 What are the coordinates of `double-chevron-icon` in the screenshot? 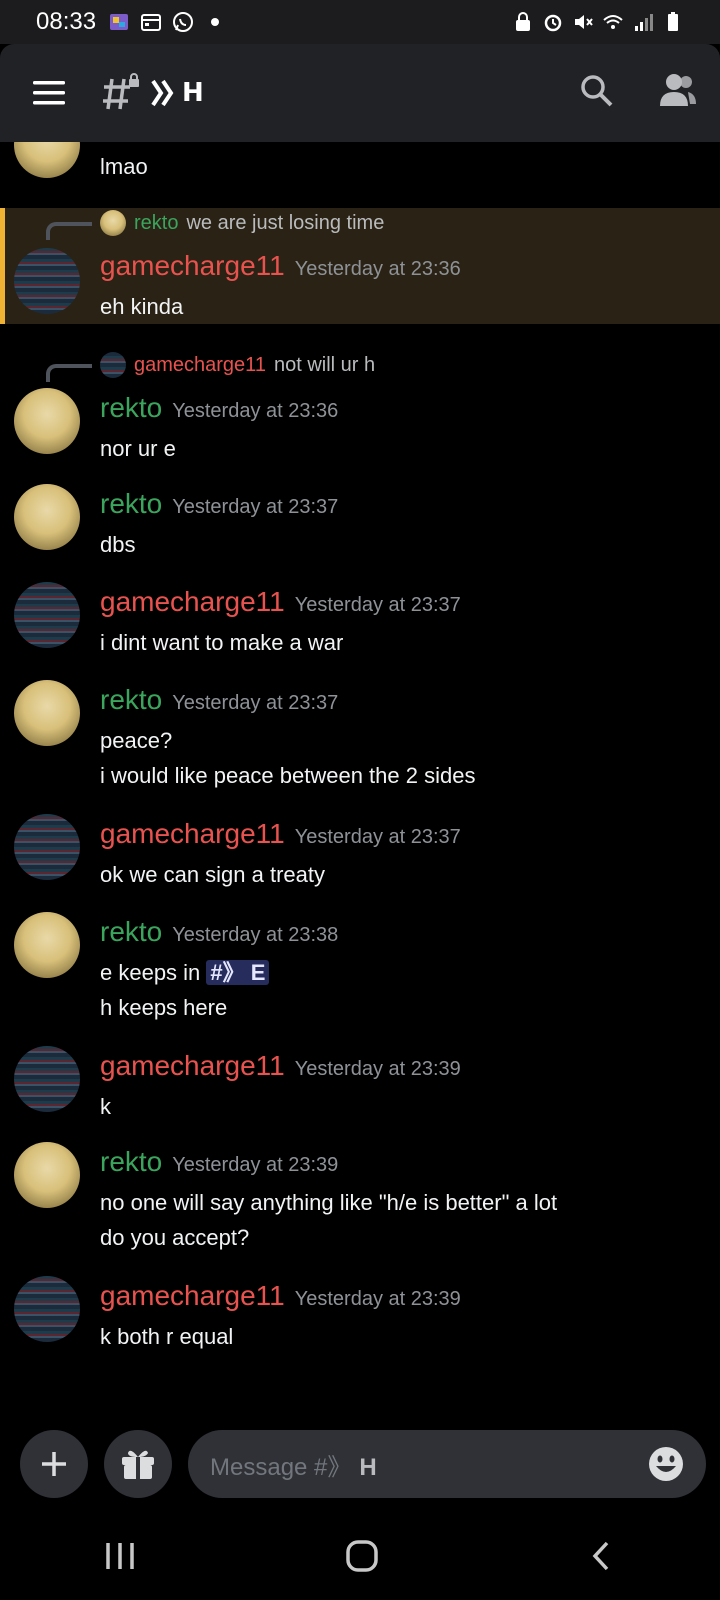 It's located at (162, 93).